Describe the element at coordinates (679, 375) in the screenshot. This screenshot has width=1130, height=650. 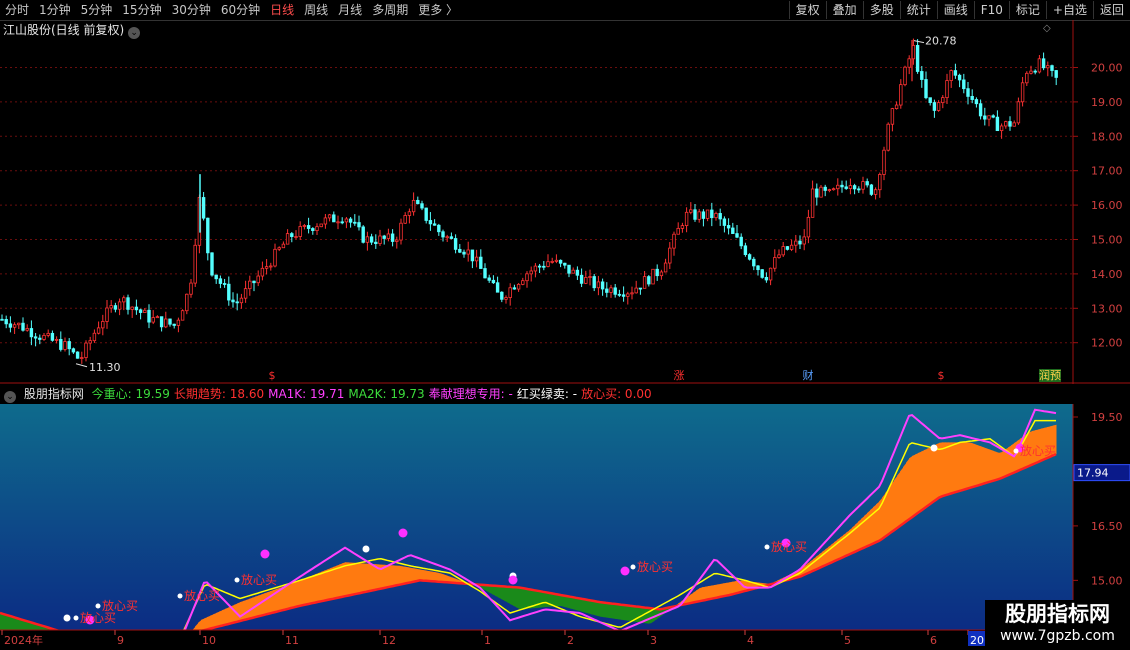
I see `event-marker-1: 涨` at that location.